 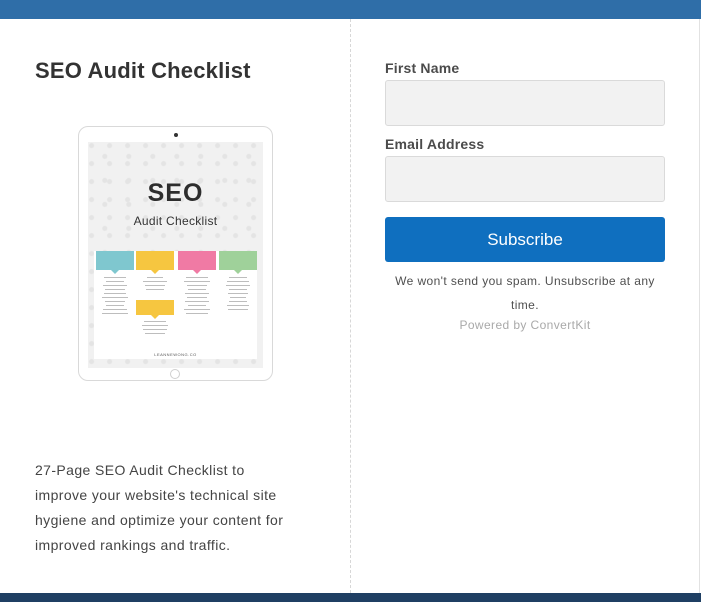 What do you see at coordinates (143, 70) in the screenshot?
I see `page-title: SEO Audit Checklist` at bounding box center [143, 70].